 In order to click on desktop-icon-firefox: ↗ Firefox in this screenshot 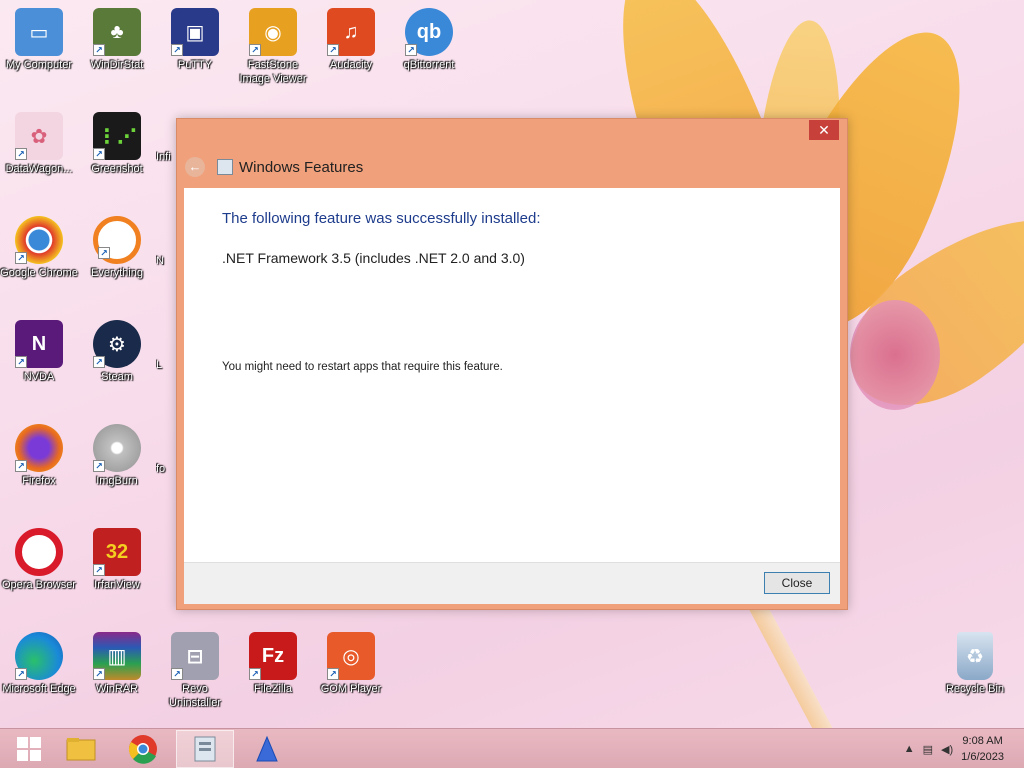, I will do `click(39, 456)`.